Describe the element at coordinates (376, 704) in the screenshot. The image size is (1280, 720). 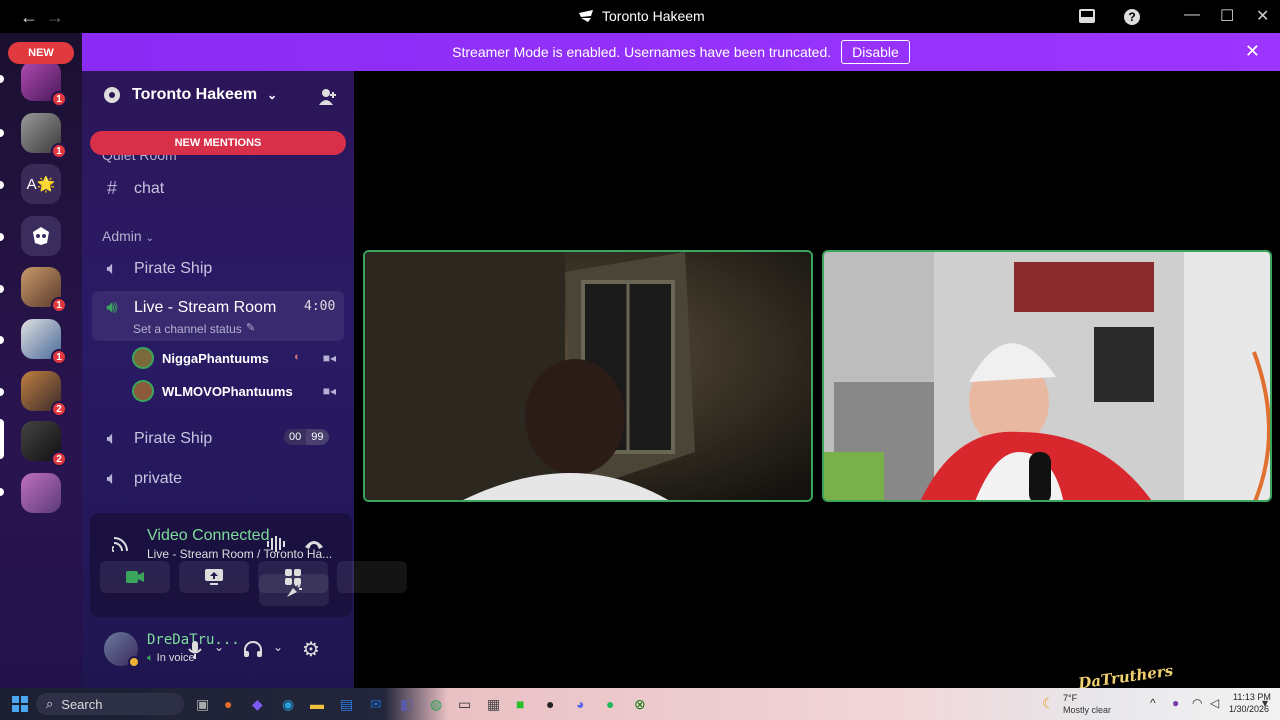
I see `outlook-icon: ✉︎` at that location.